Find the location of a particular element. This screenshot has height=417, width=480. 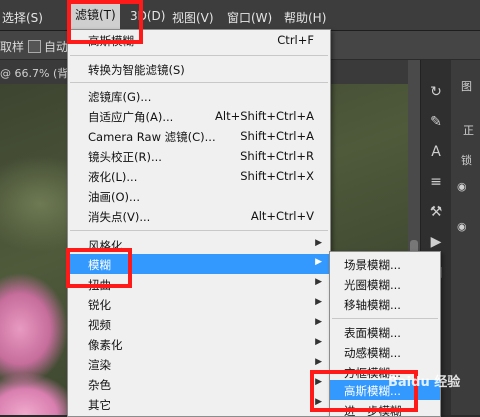

tools-icon: ⚒ is located at coordinates (436, 212).